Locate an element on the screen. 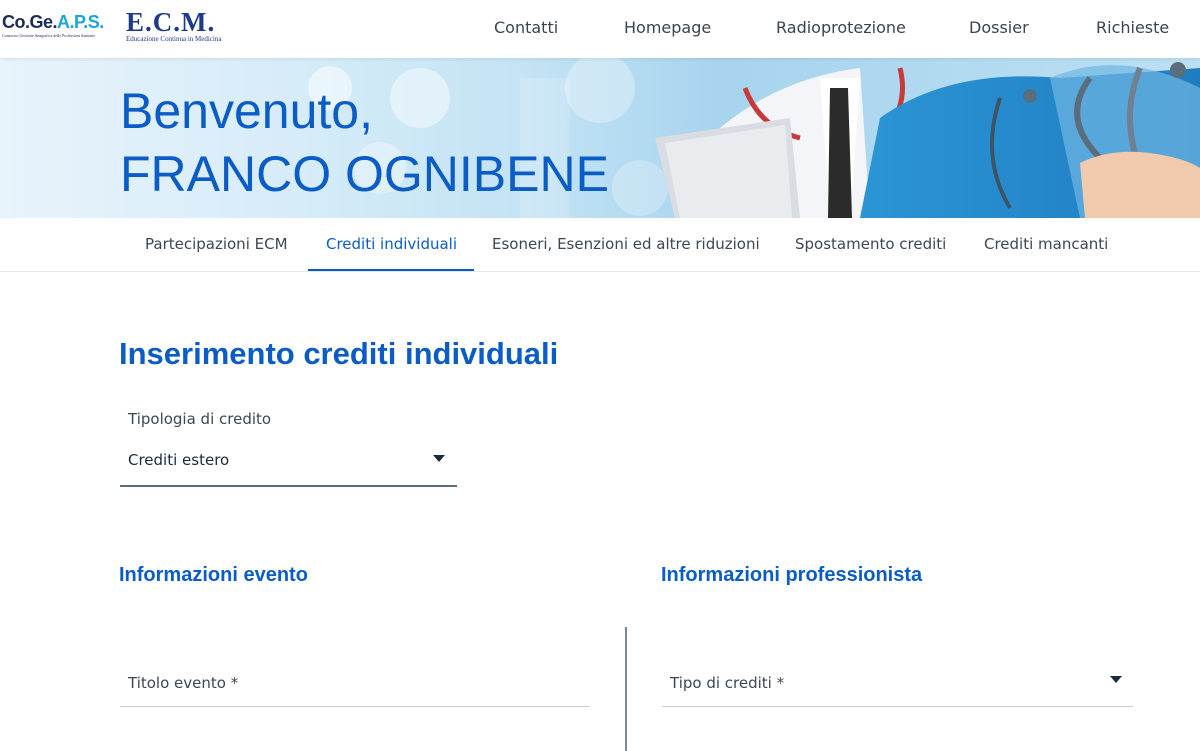 The height and width of the screenshot is (751, 1200). tab-crediti-individuali: Crediti individuali is located at coordinates (391, 244).